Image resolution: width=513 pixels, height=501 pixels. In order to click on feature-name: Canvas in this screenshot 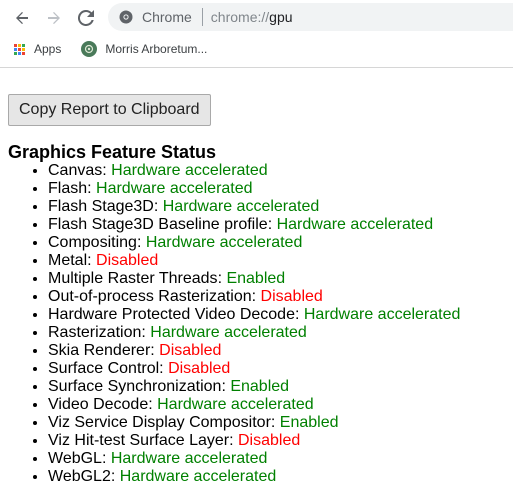, I will do `click(75, 170)`.